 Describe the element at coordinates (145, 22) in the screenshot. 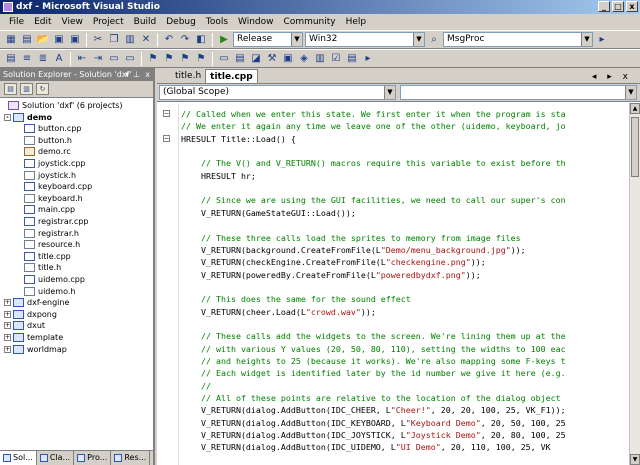

I see `menu-build: Build` at that location.